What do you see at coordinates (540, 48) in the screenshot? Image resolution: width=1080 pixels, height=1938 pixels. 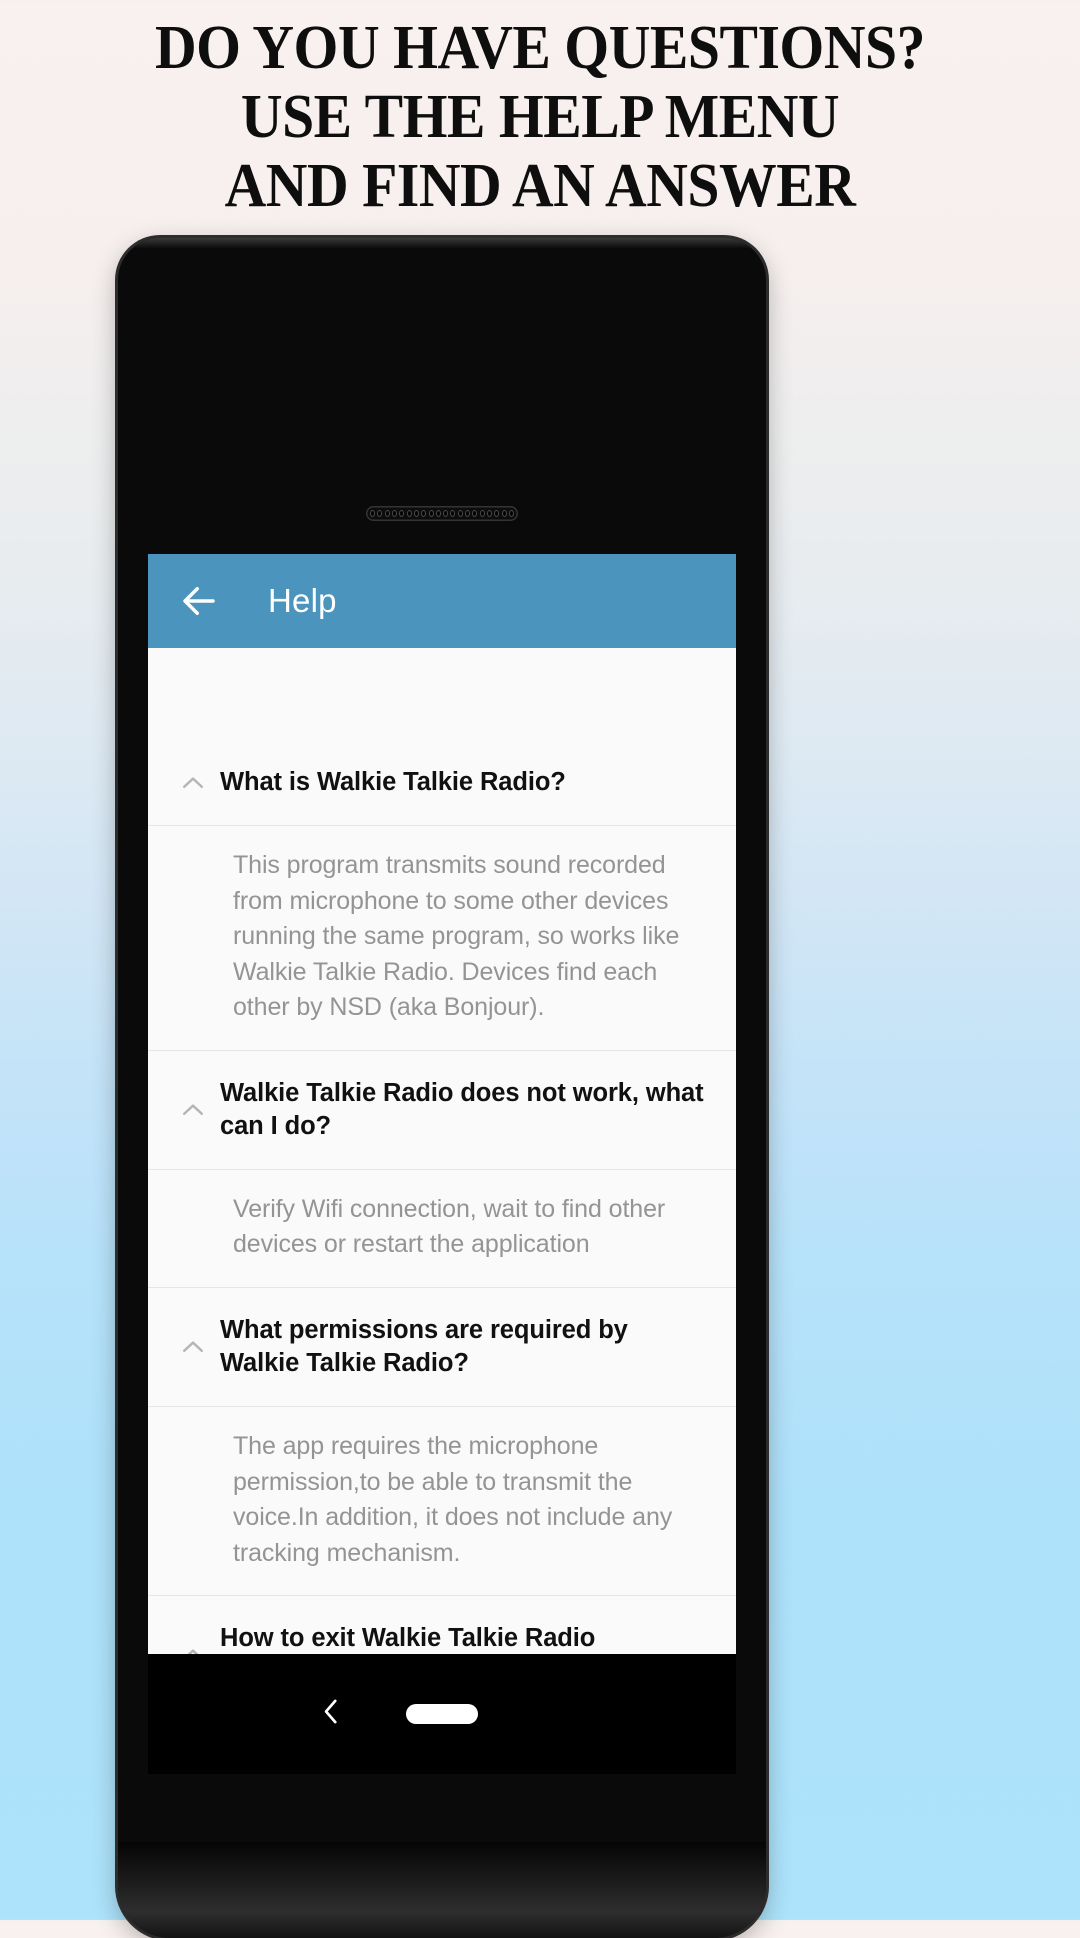 I see `headline-line-1: DO YOU HAVE QUESTIONS?` at bounding box center [540, 48].